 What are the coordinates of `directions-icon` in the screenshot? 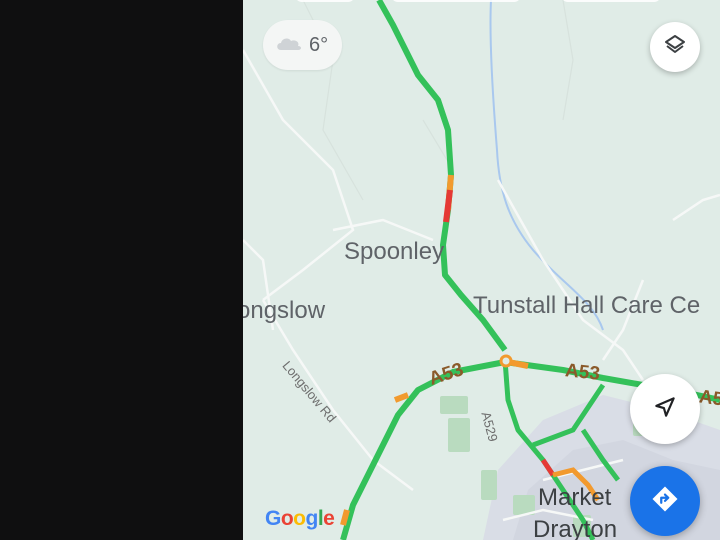 It's located at (665, 501).